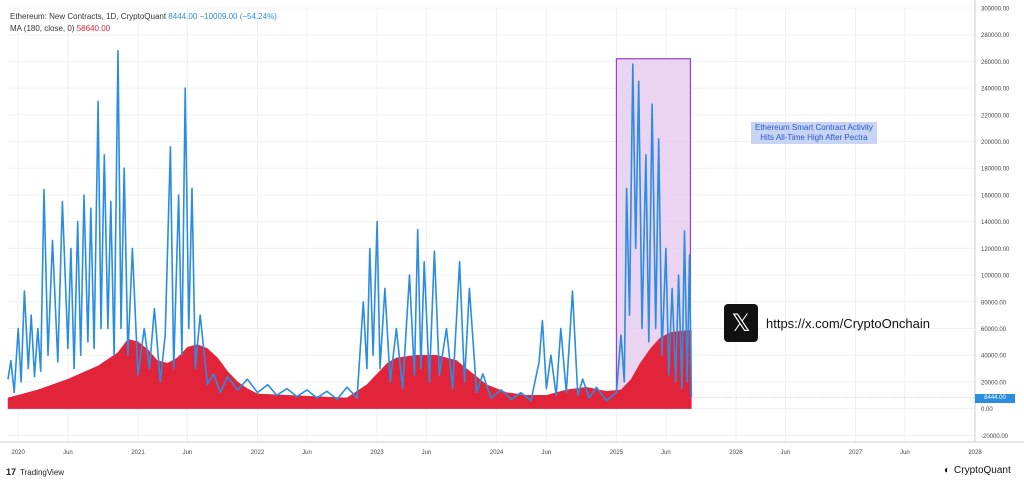 This screenshot has height=480, width=1024. Describe the element at coordinates (994, 383) in the screenshot. I see `y-tick-label: 20000.00` at that location.